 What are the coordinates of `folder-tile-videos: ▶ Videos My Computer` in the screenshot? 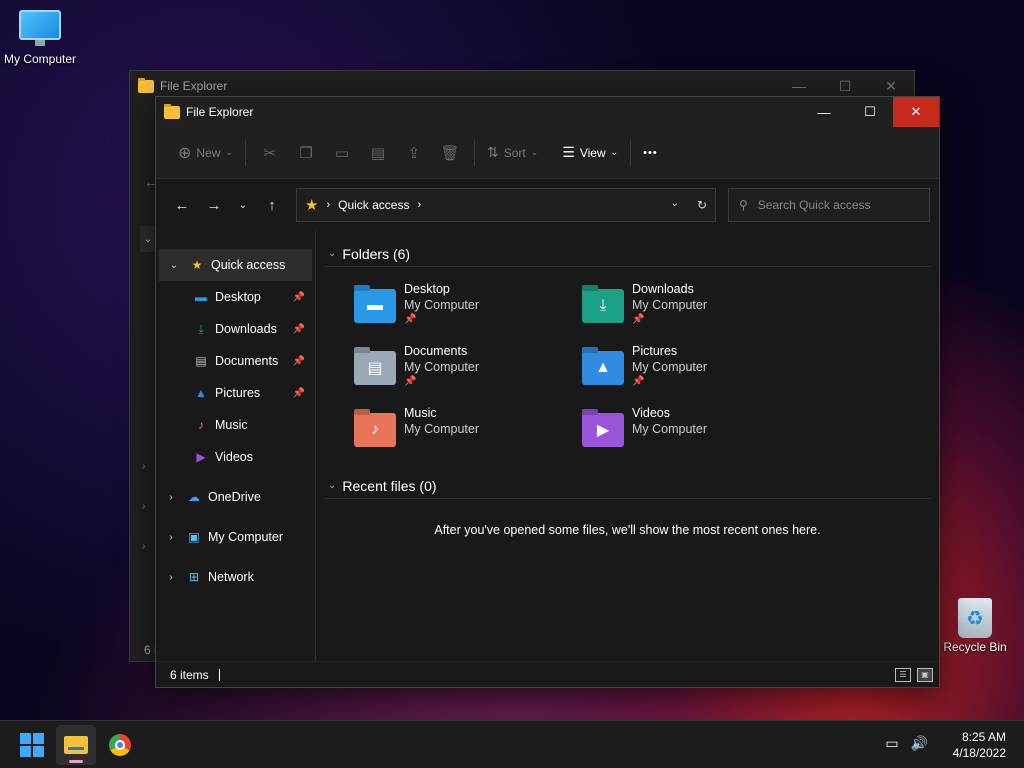 It's located at (696, 426).